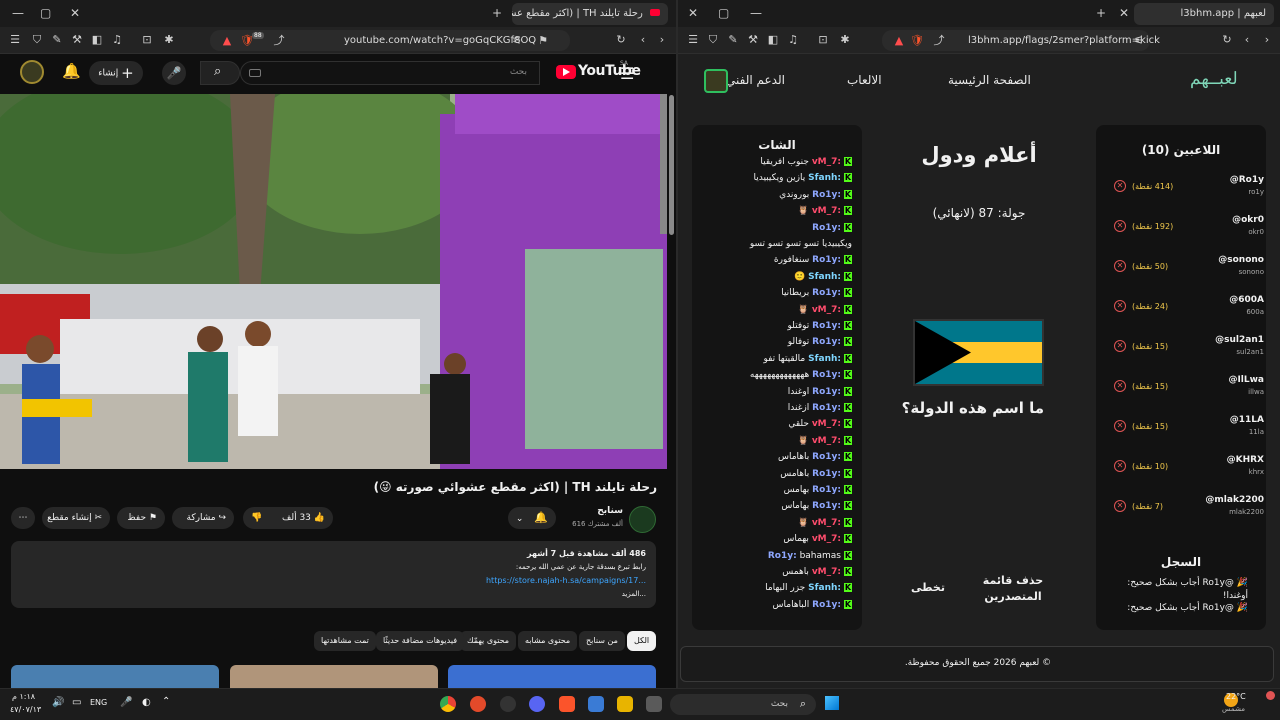 This screenshot has height=720, width=1280. I want to click on tab-youtube: رحلة تايلند TH | (اكثر مقطع عش, so click(590, 14).